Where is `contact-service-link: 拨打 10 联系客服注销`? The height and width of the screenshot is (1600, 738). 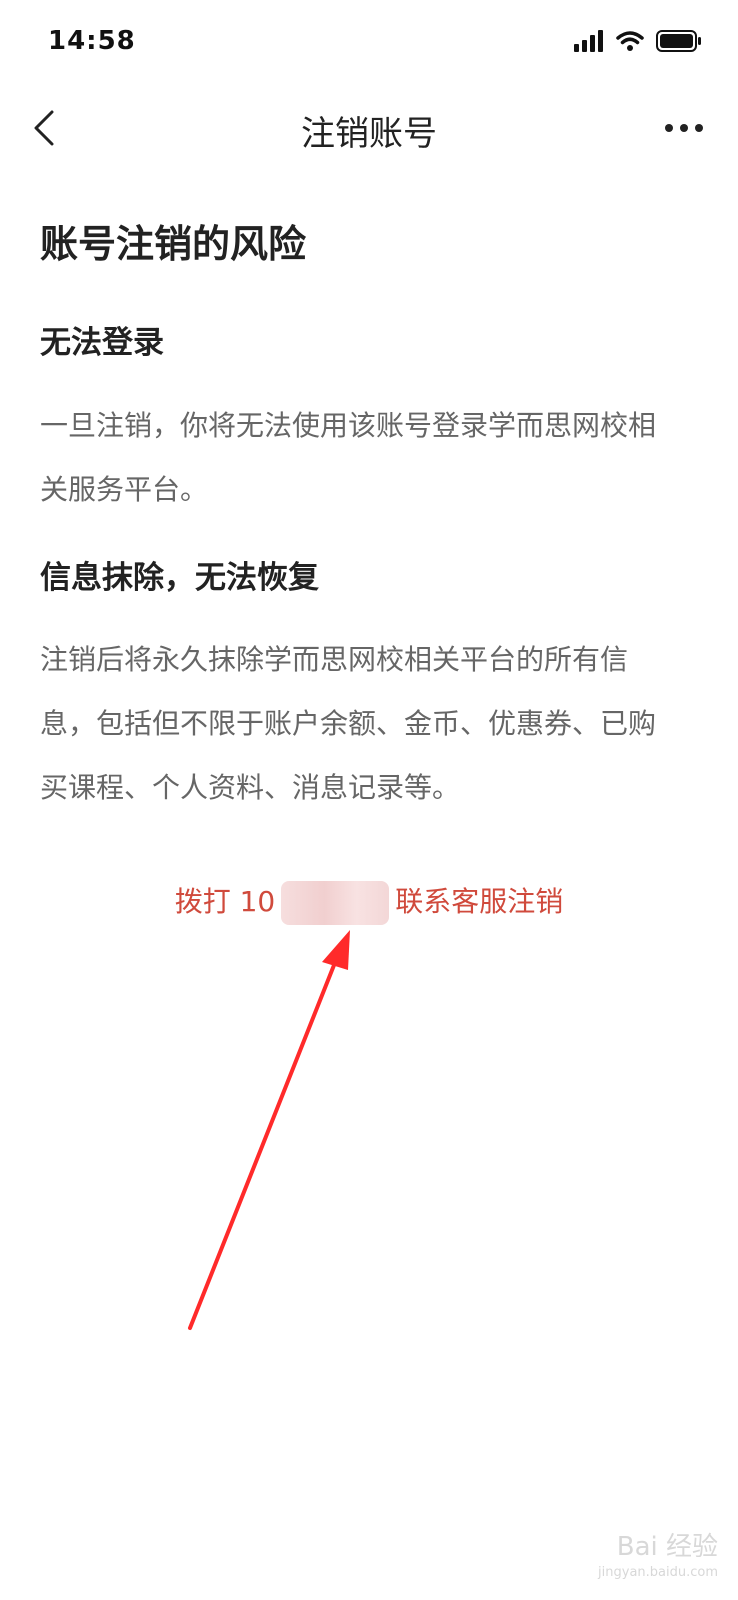
contact-service-link: 拨打 10 联系客服注销 is located at coordinates (369, 902).